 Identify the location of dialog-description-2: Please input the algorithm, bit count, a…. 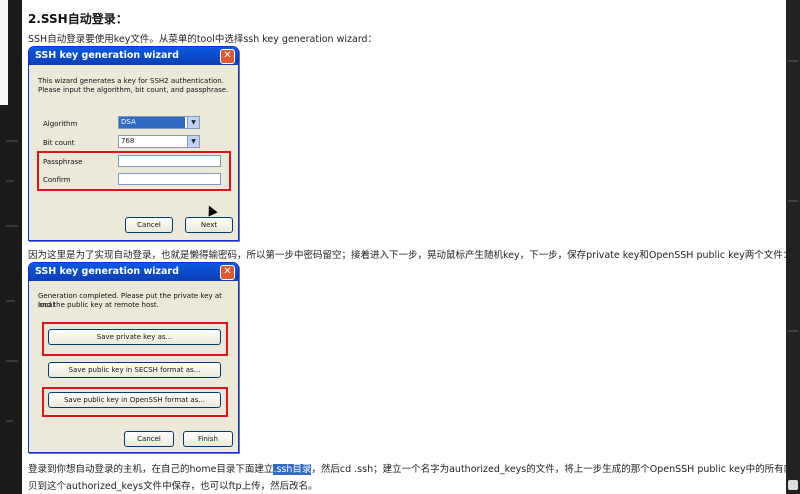
(133, 90).